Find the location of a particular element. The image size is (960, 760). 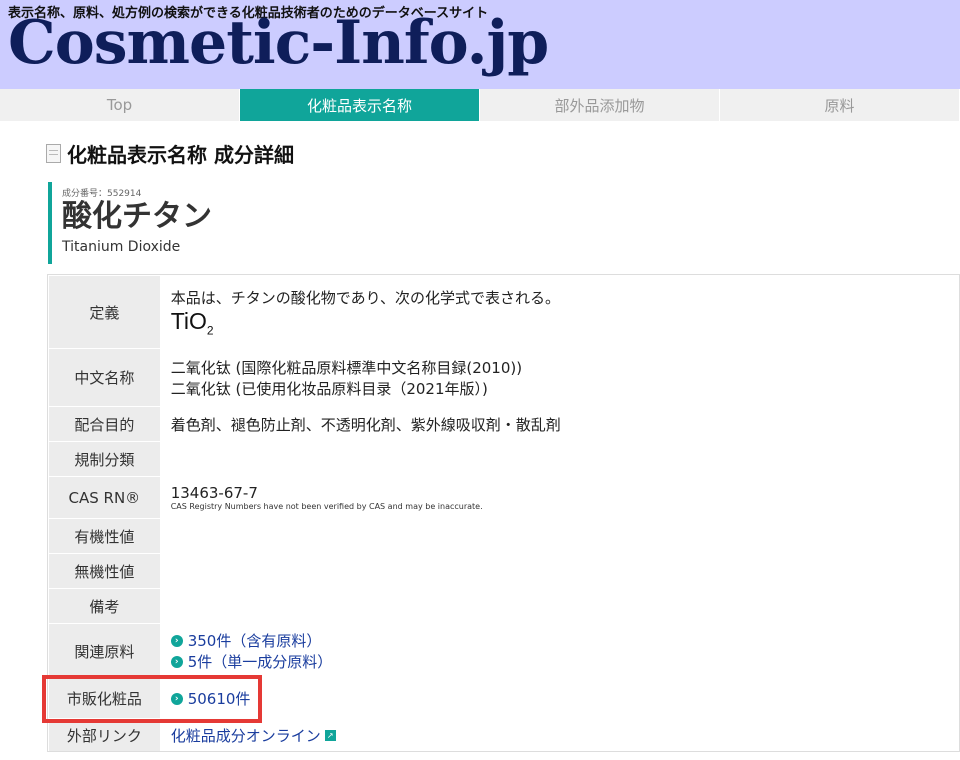

page-title: 化粧品表示名称 成分詳細 is located at coordinates (170, 153).